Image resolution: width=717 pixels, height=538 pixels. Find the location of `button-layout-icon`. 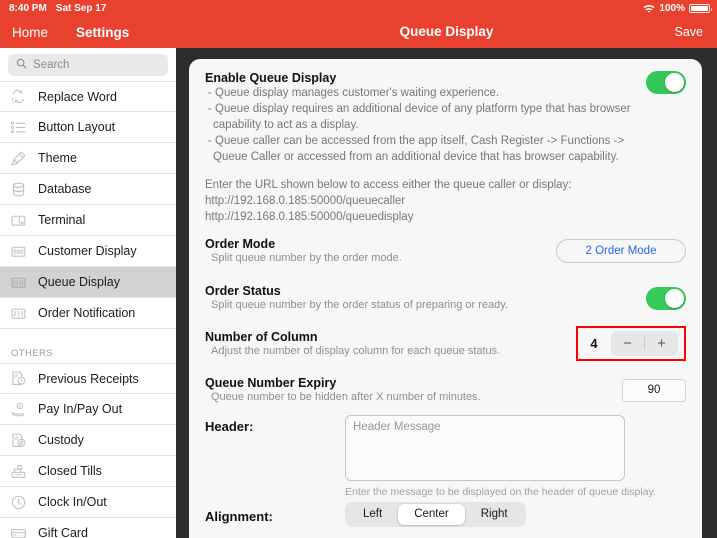

button-layout-icon is located at coordinates (18, 127).